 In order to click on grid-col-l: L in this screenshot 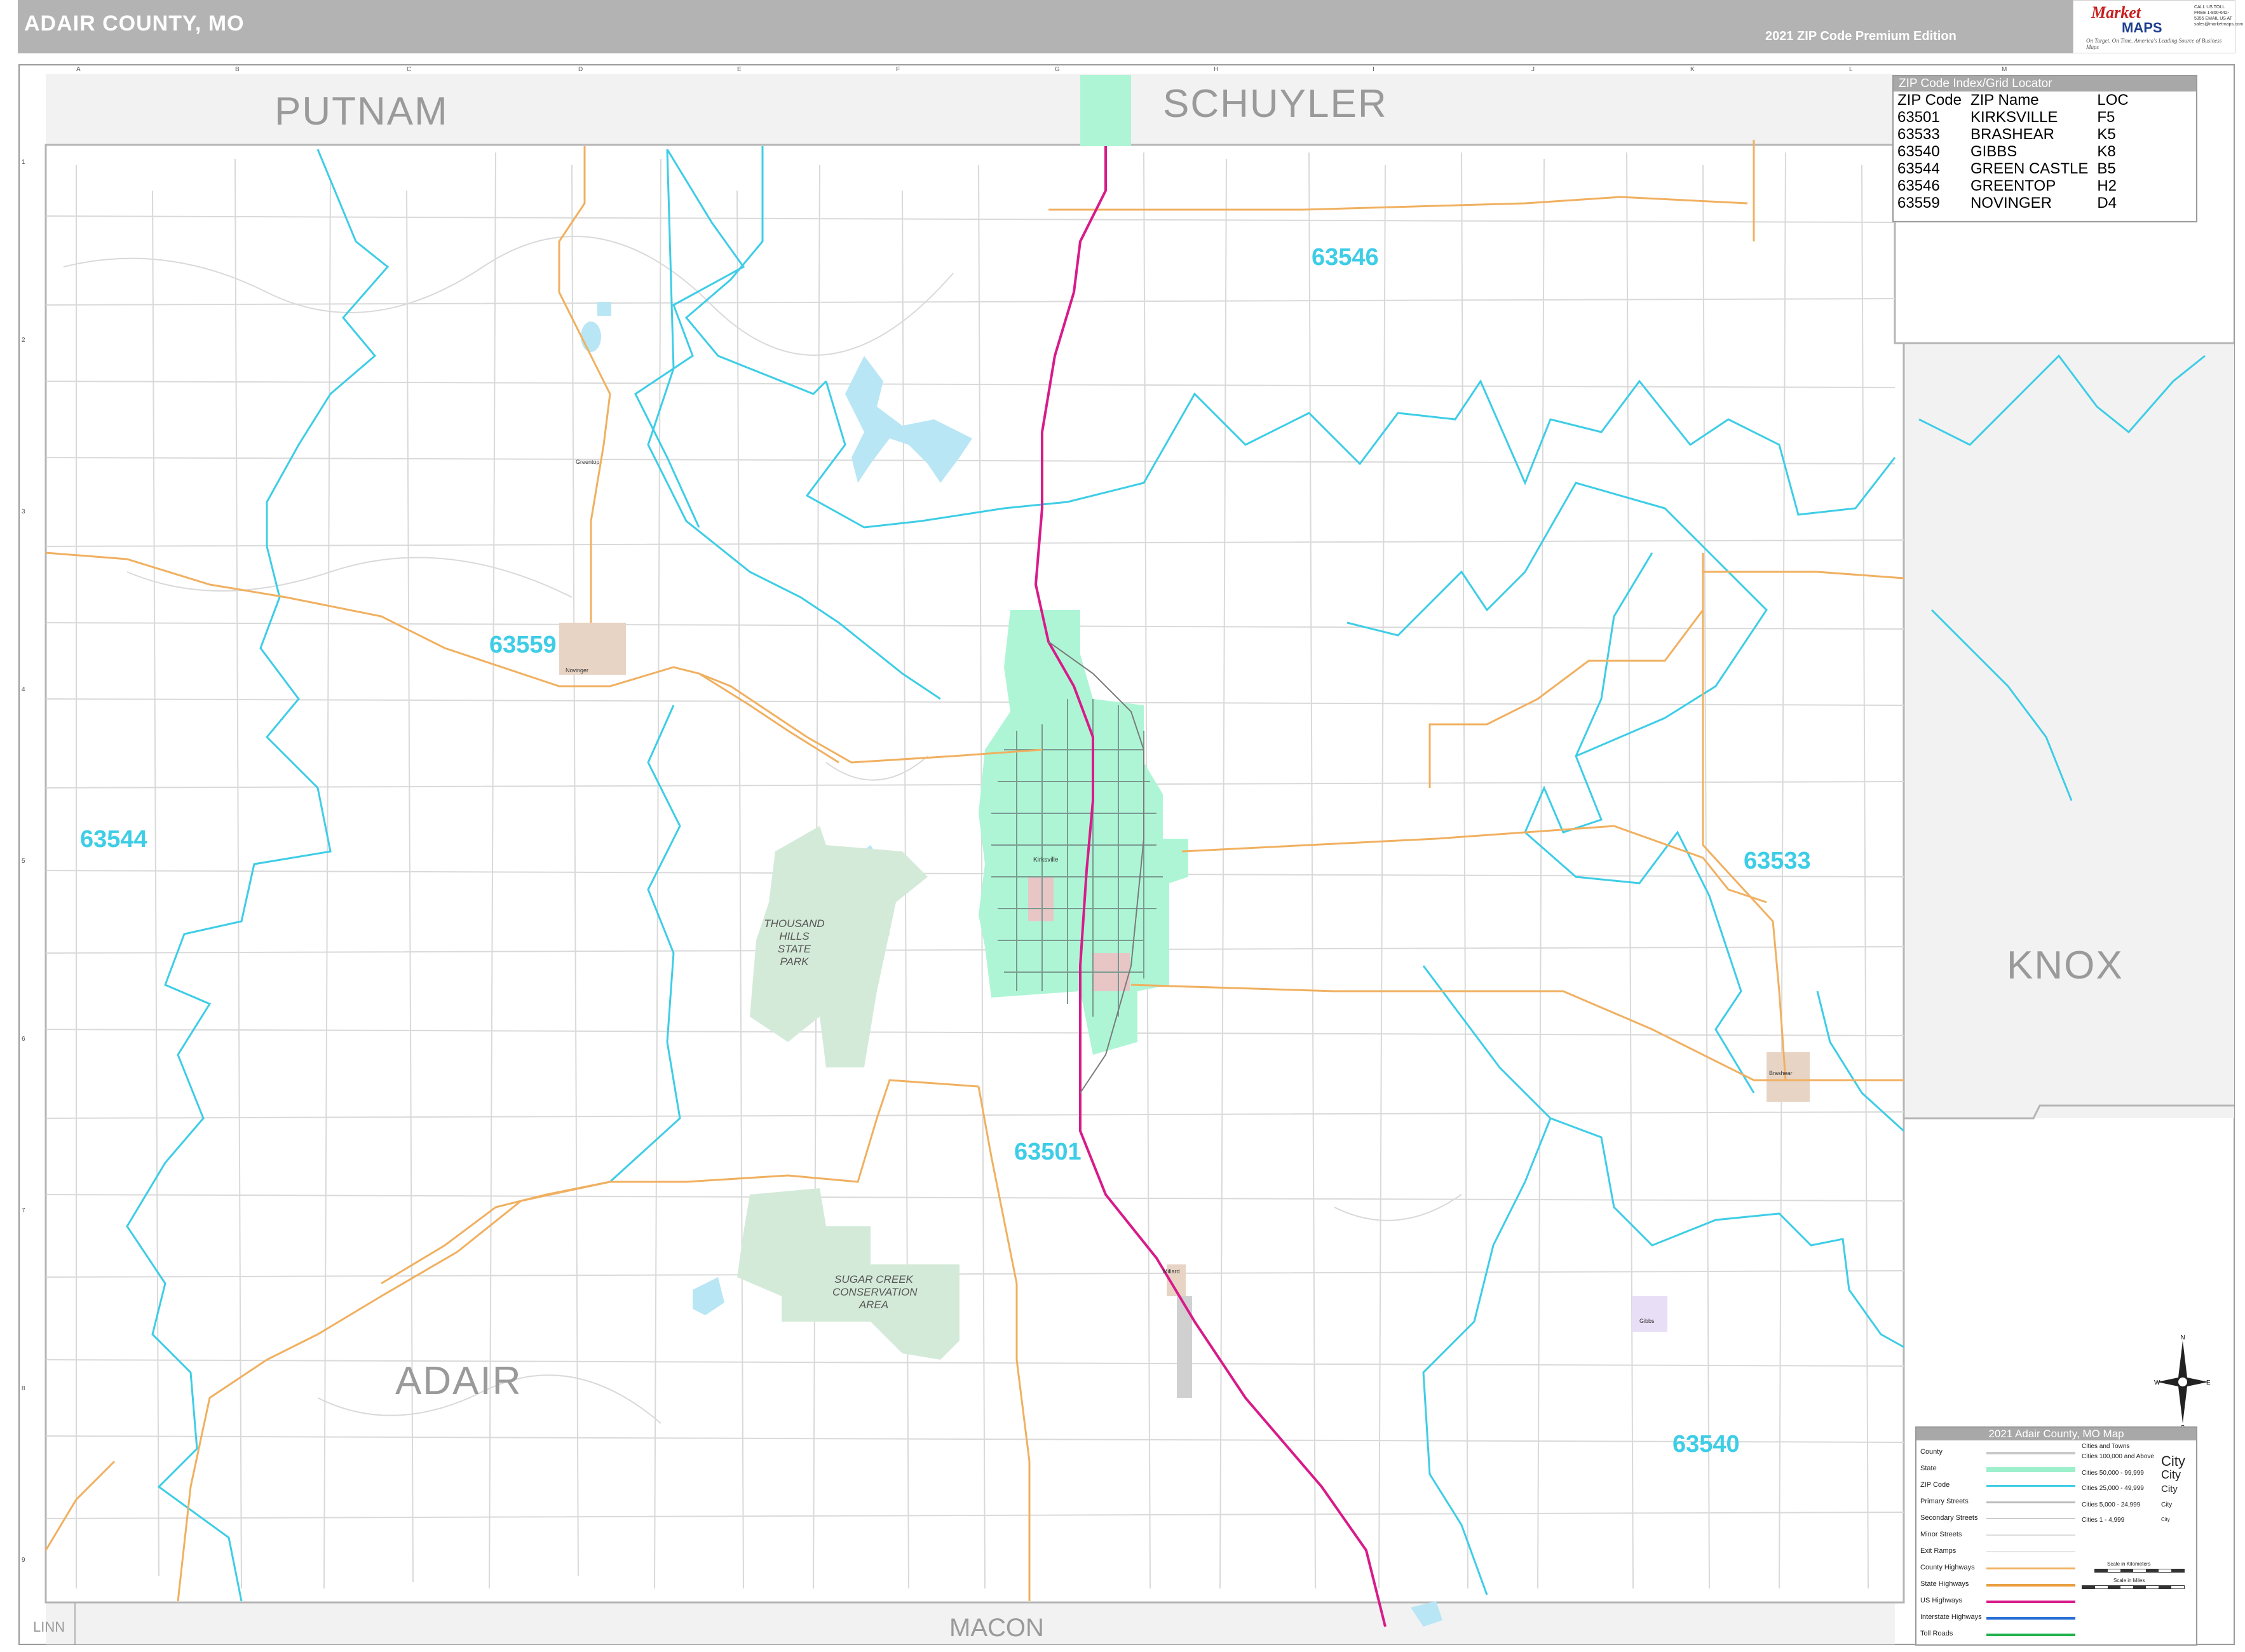, I will do `click(1851, 69)`.